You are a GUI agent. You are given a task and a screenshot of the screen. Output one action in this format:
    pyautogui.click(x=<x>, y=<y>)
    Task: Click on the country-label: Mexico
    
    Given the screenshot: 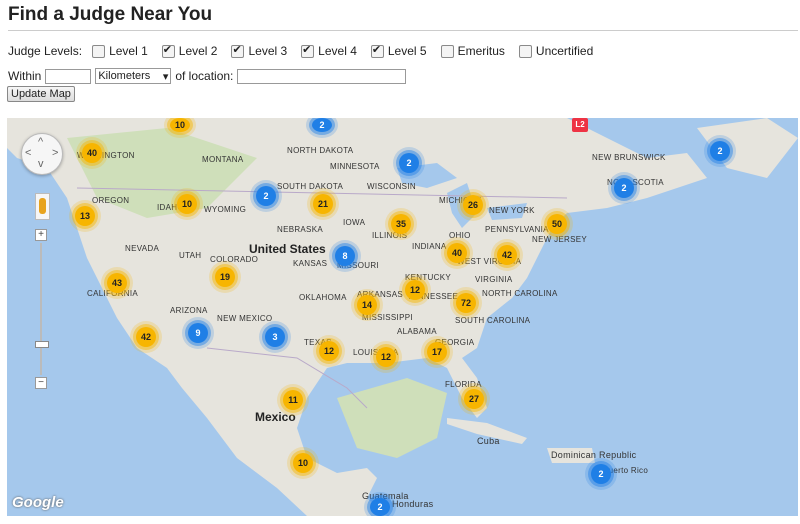 What is the action you would take?
    pyautogui.click(x=275, y=417)
    